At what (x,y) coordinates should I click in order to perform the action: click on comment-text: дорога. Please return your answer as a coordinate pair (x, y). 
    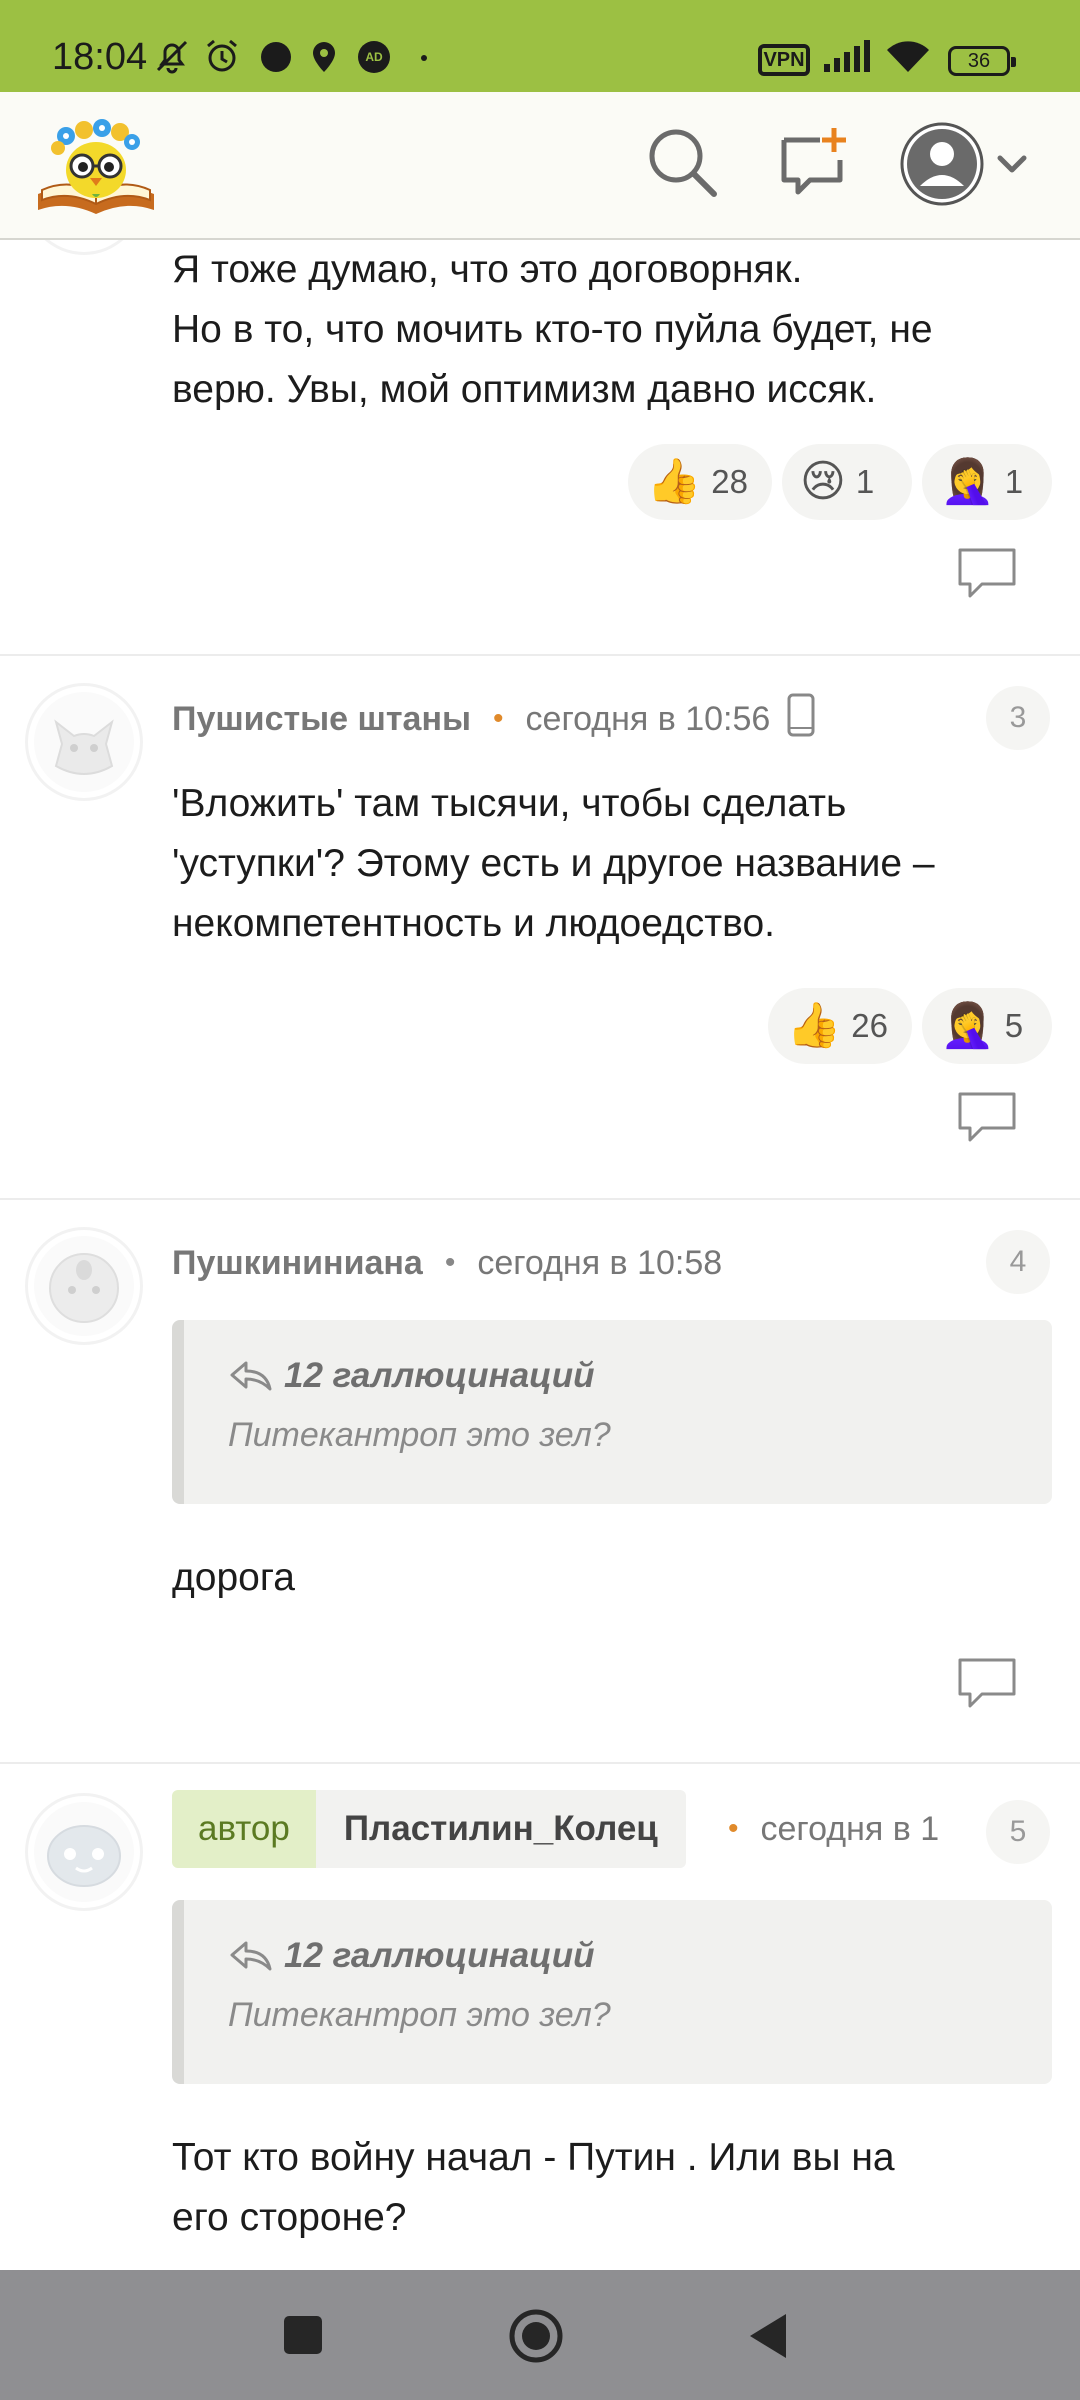
    Looking at the image, I should click on (233, 1577).